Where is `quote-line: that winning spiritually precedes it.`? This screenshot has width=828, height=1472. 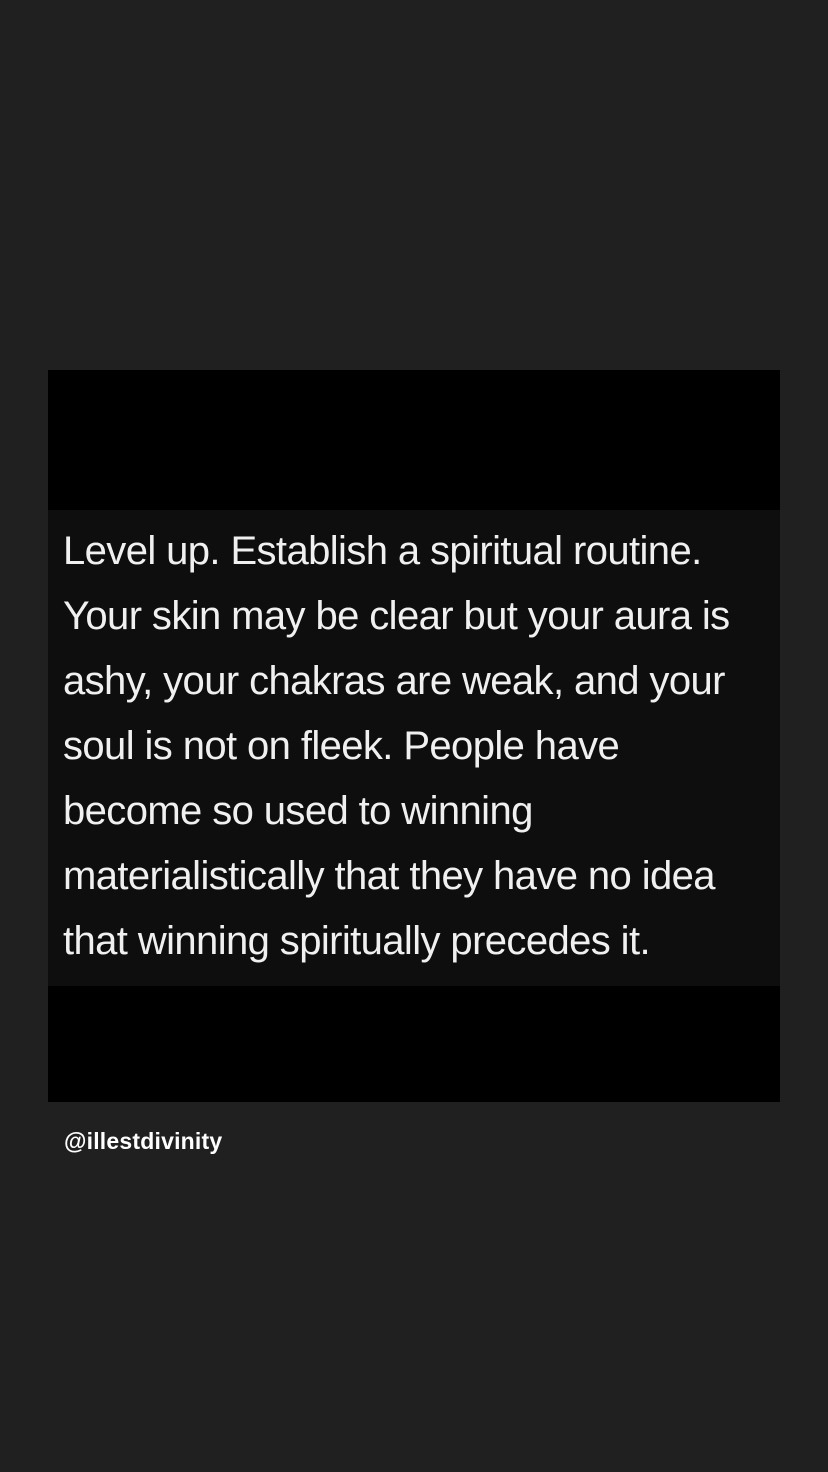
quote-line: that winning spiritually precedes it. is located at coordinates (357, 941).